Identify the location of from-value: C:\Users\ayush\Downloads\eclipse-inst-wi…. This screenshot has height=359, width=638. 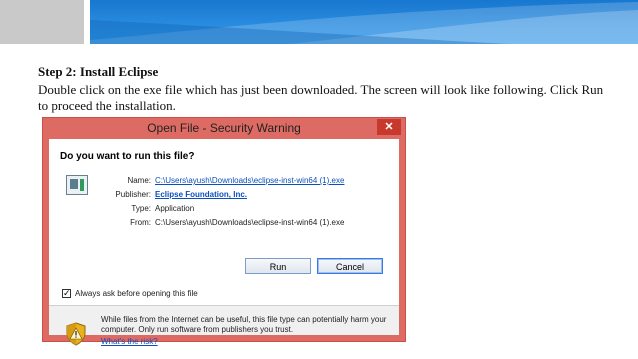
(250, 222).